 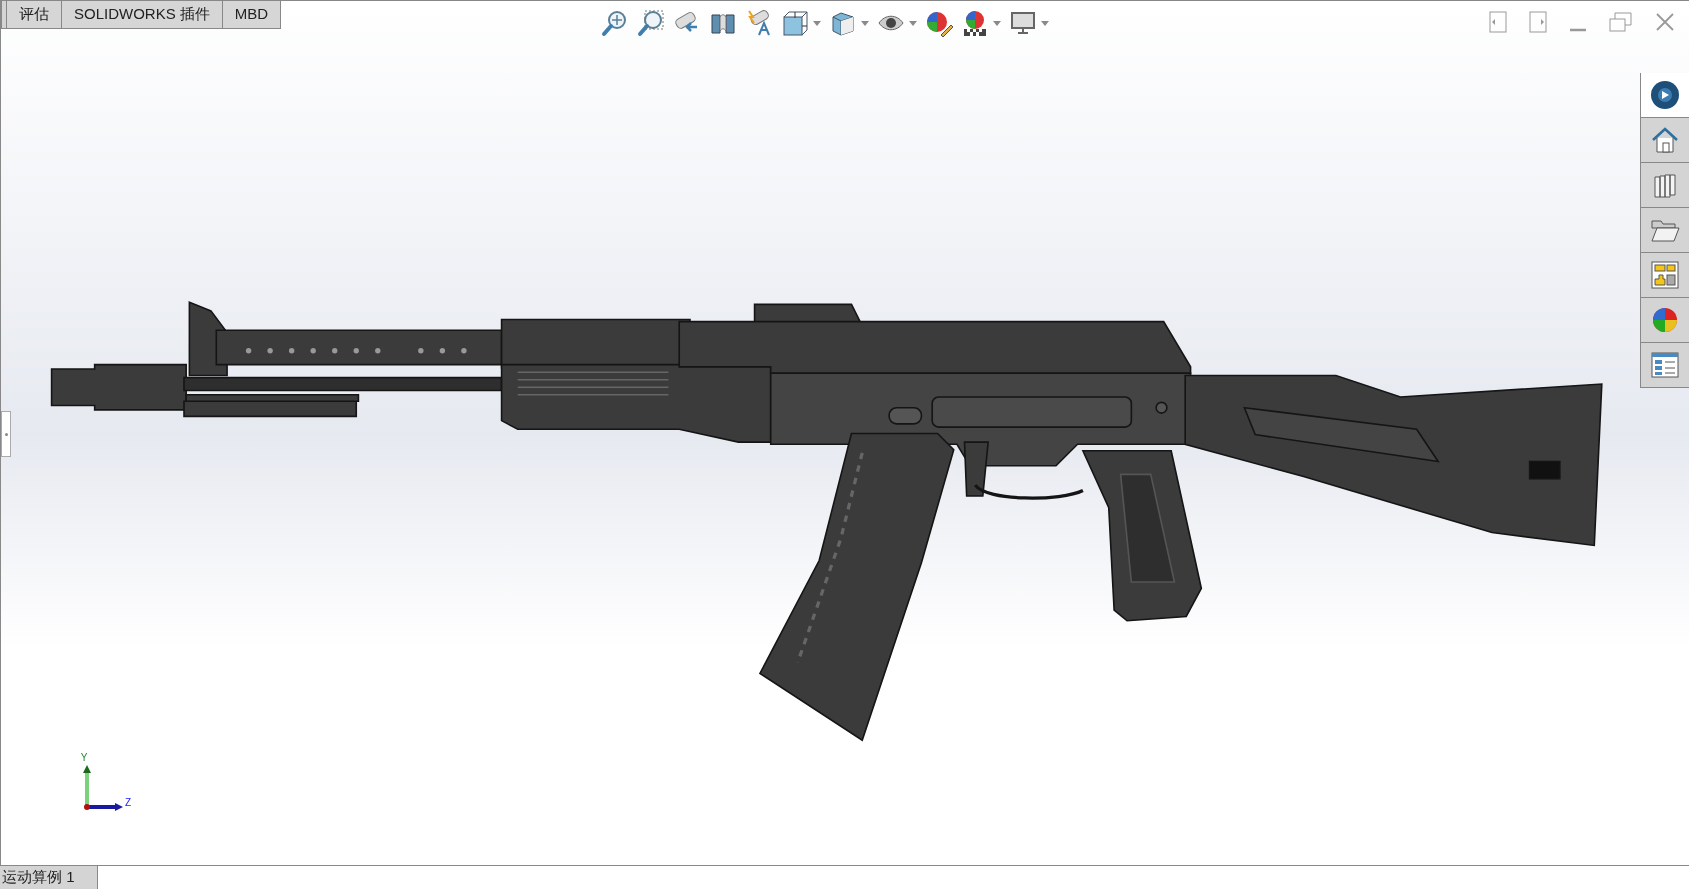 I want to click on list-icon, so click(x=1665, y=365).